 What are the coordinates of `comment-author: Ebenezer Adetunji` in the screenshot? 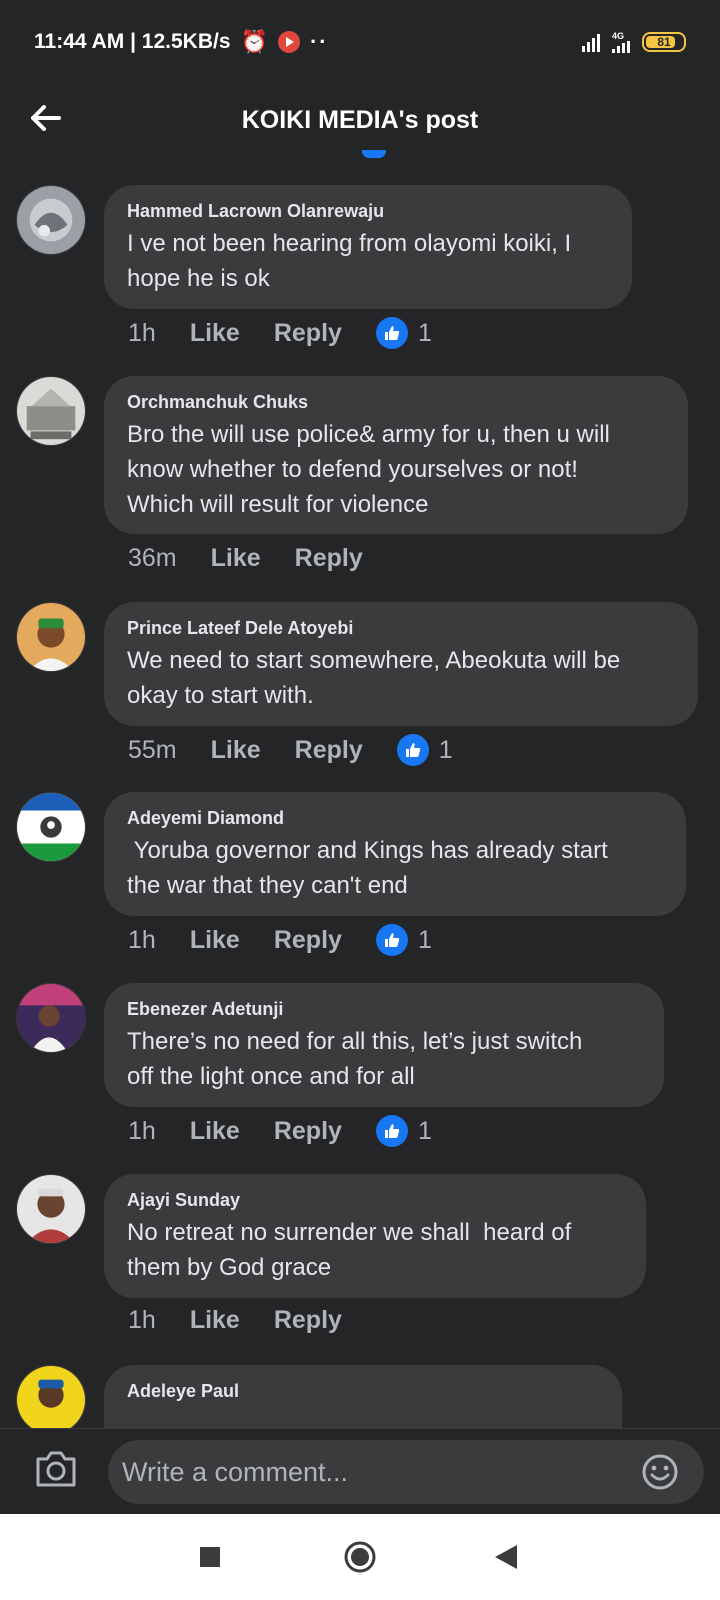 It's located at (384, 1009).